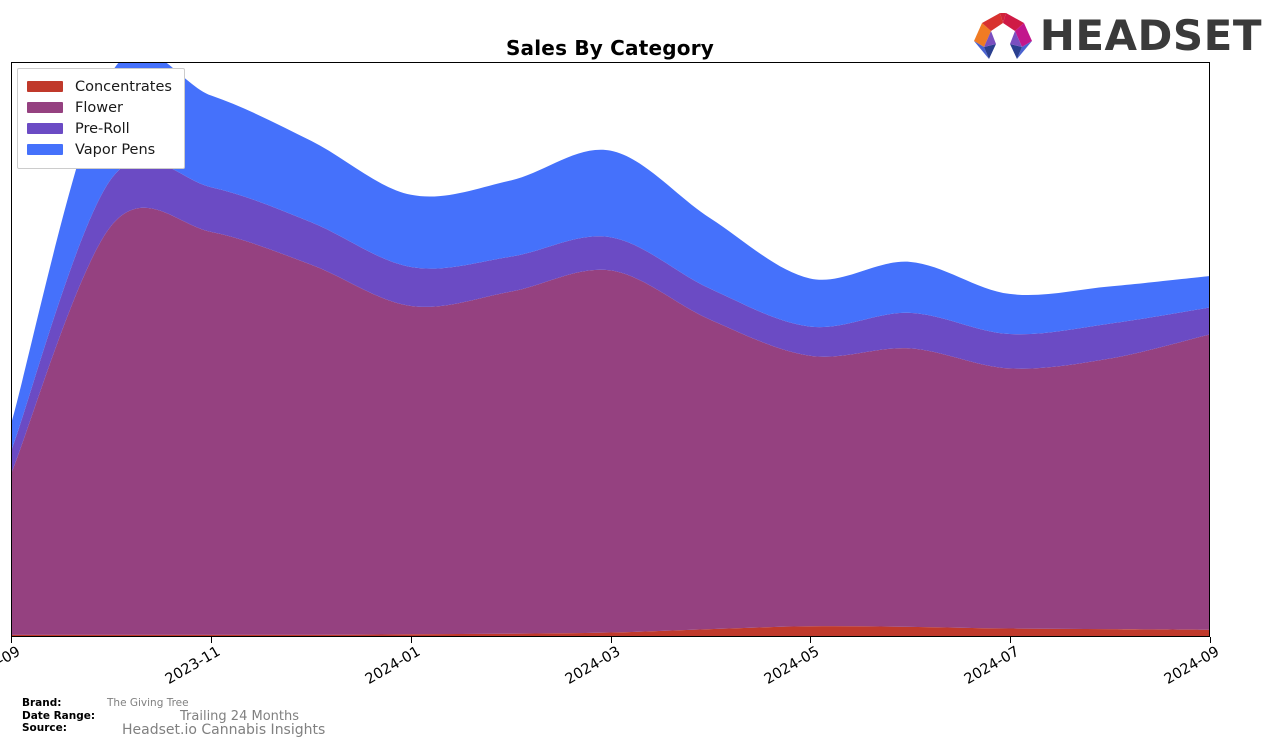  What do you see at coordinates (42, 703) in the screenshot?
I see `footer-key-brand: Brand:` at bounding box center [42, 703].